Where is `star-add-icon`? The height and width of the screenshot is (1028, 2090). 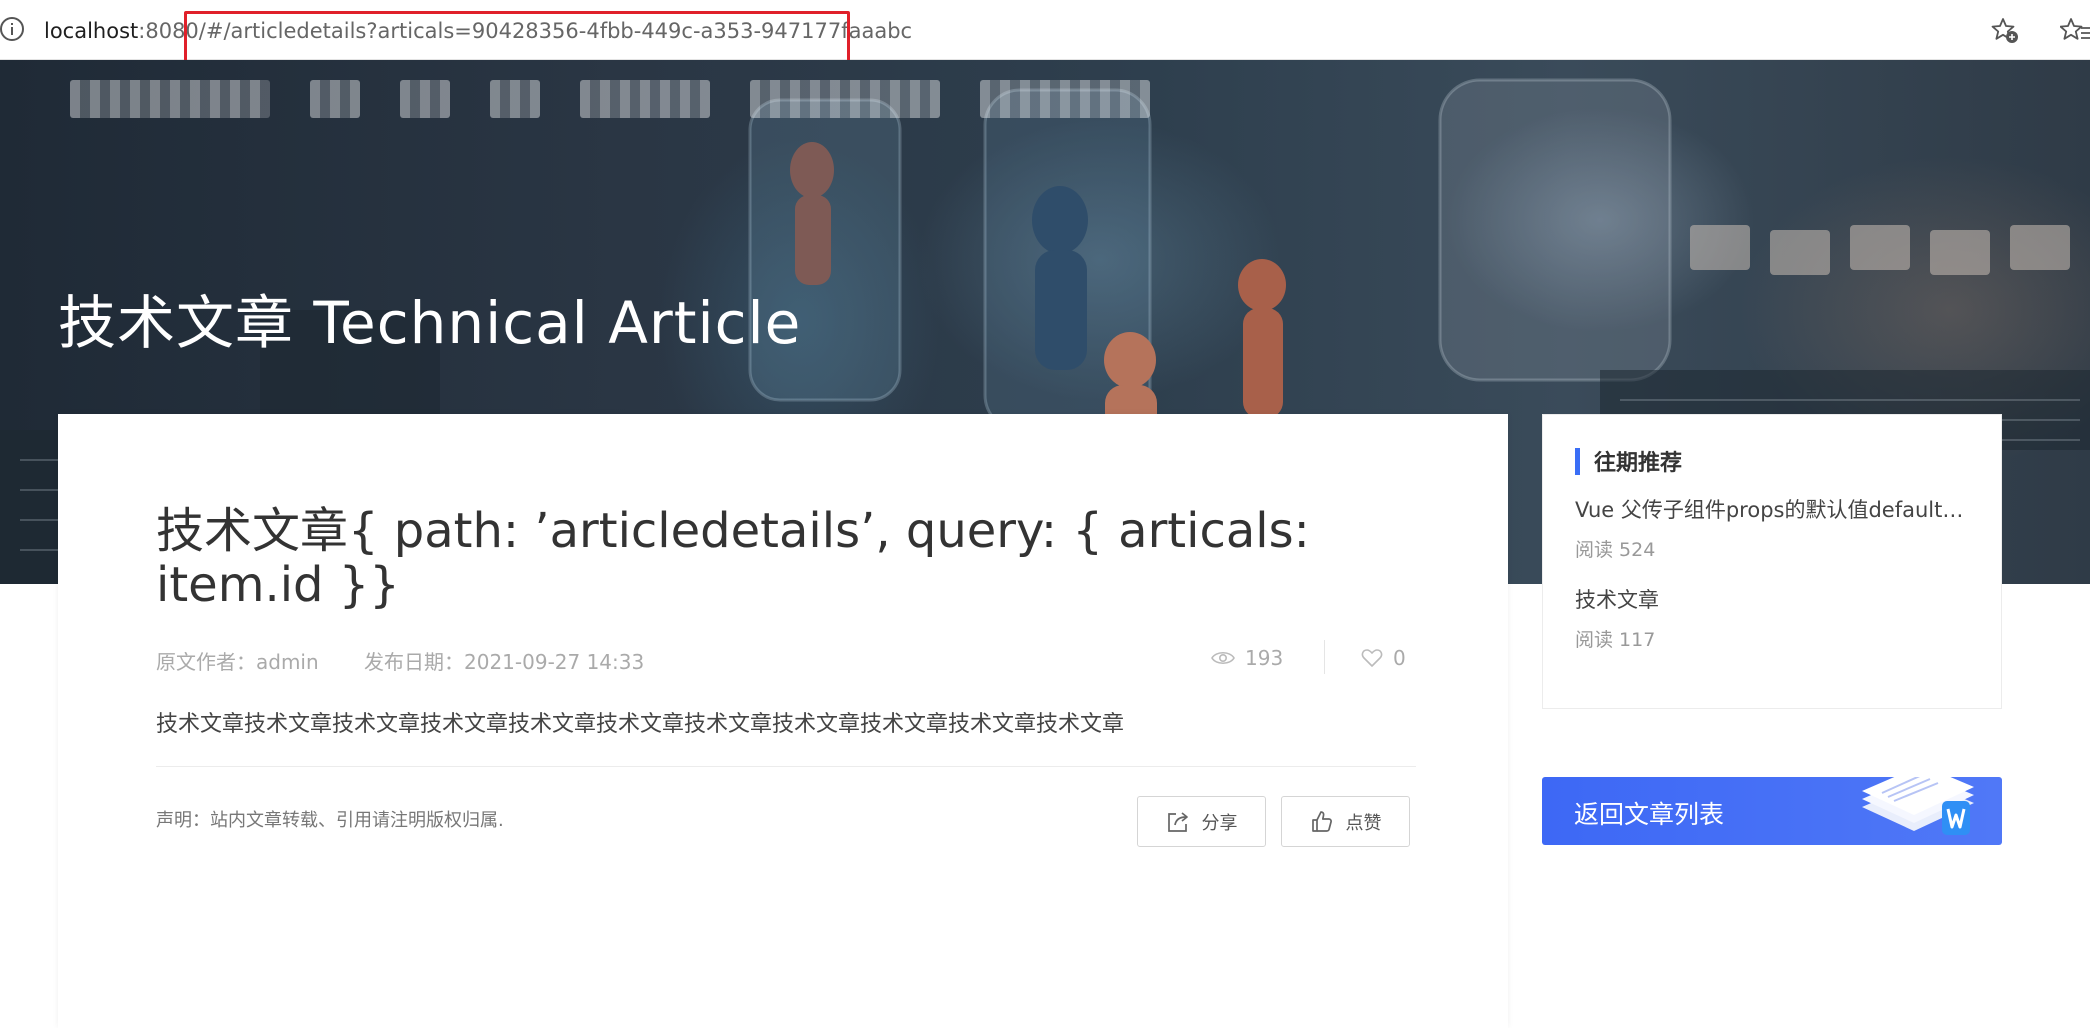 star-add-icon is located at coordinates (2005, 30).